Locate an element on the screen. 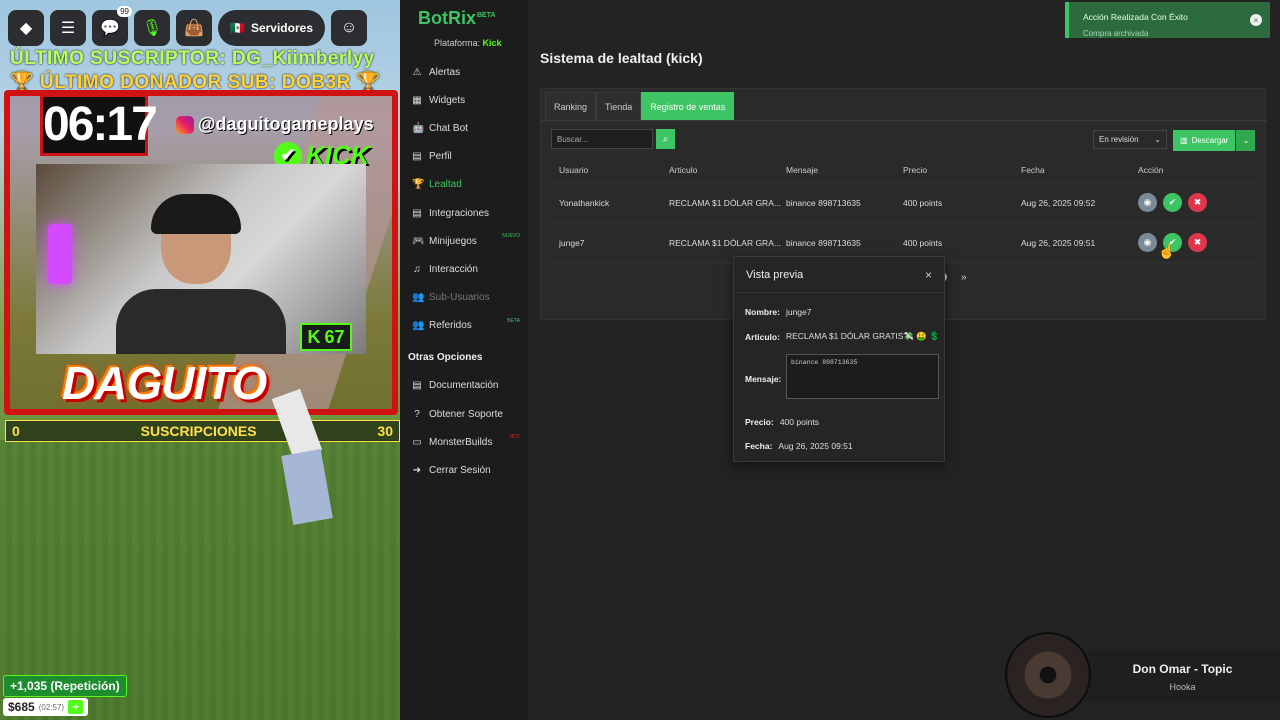 The image size is (1280, 720). backpack-button: 👜 is located at coordinates (194, 28).